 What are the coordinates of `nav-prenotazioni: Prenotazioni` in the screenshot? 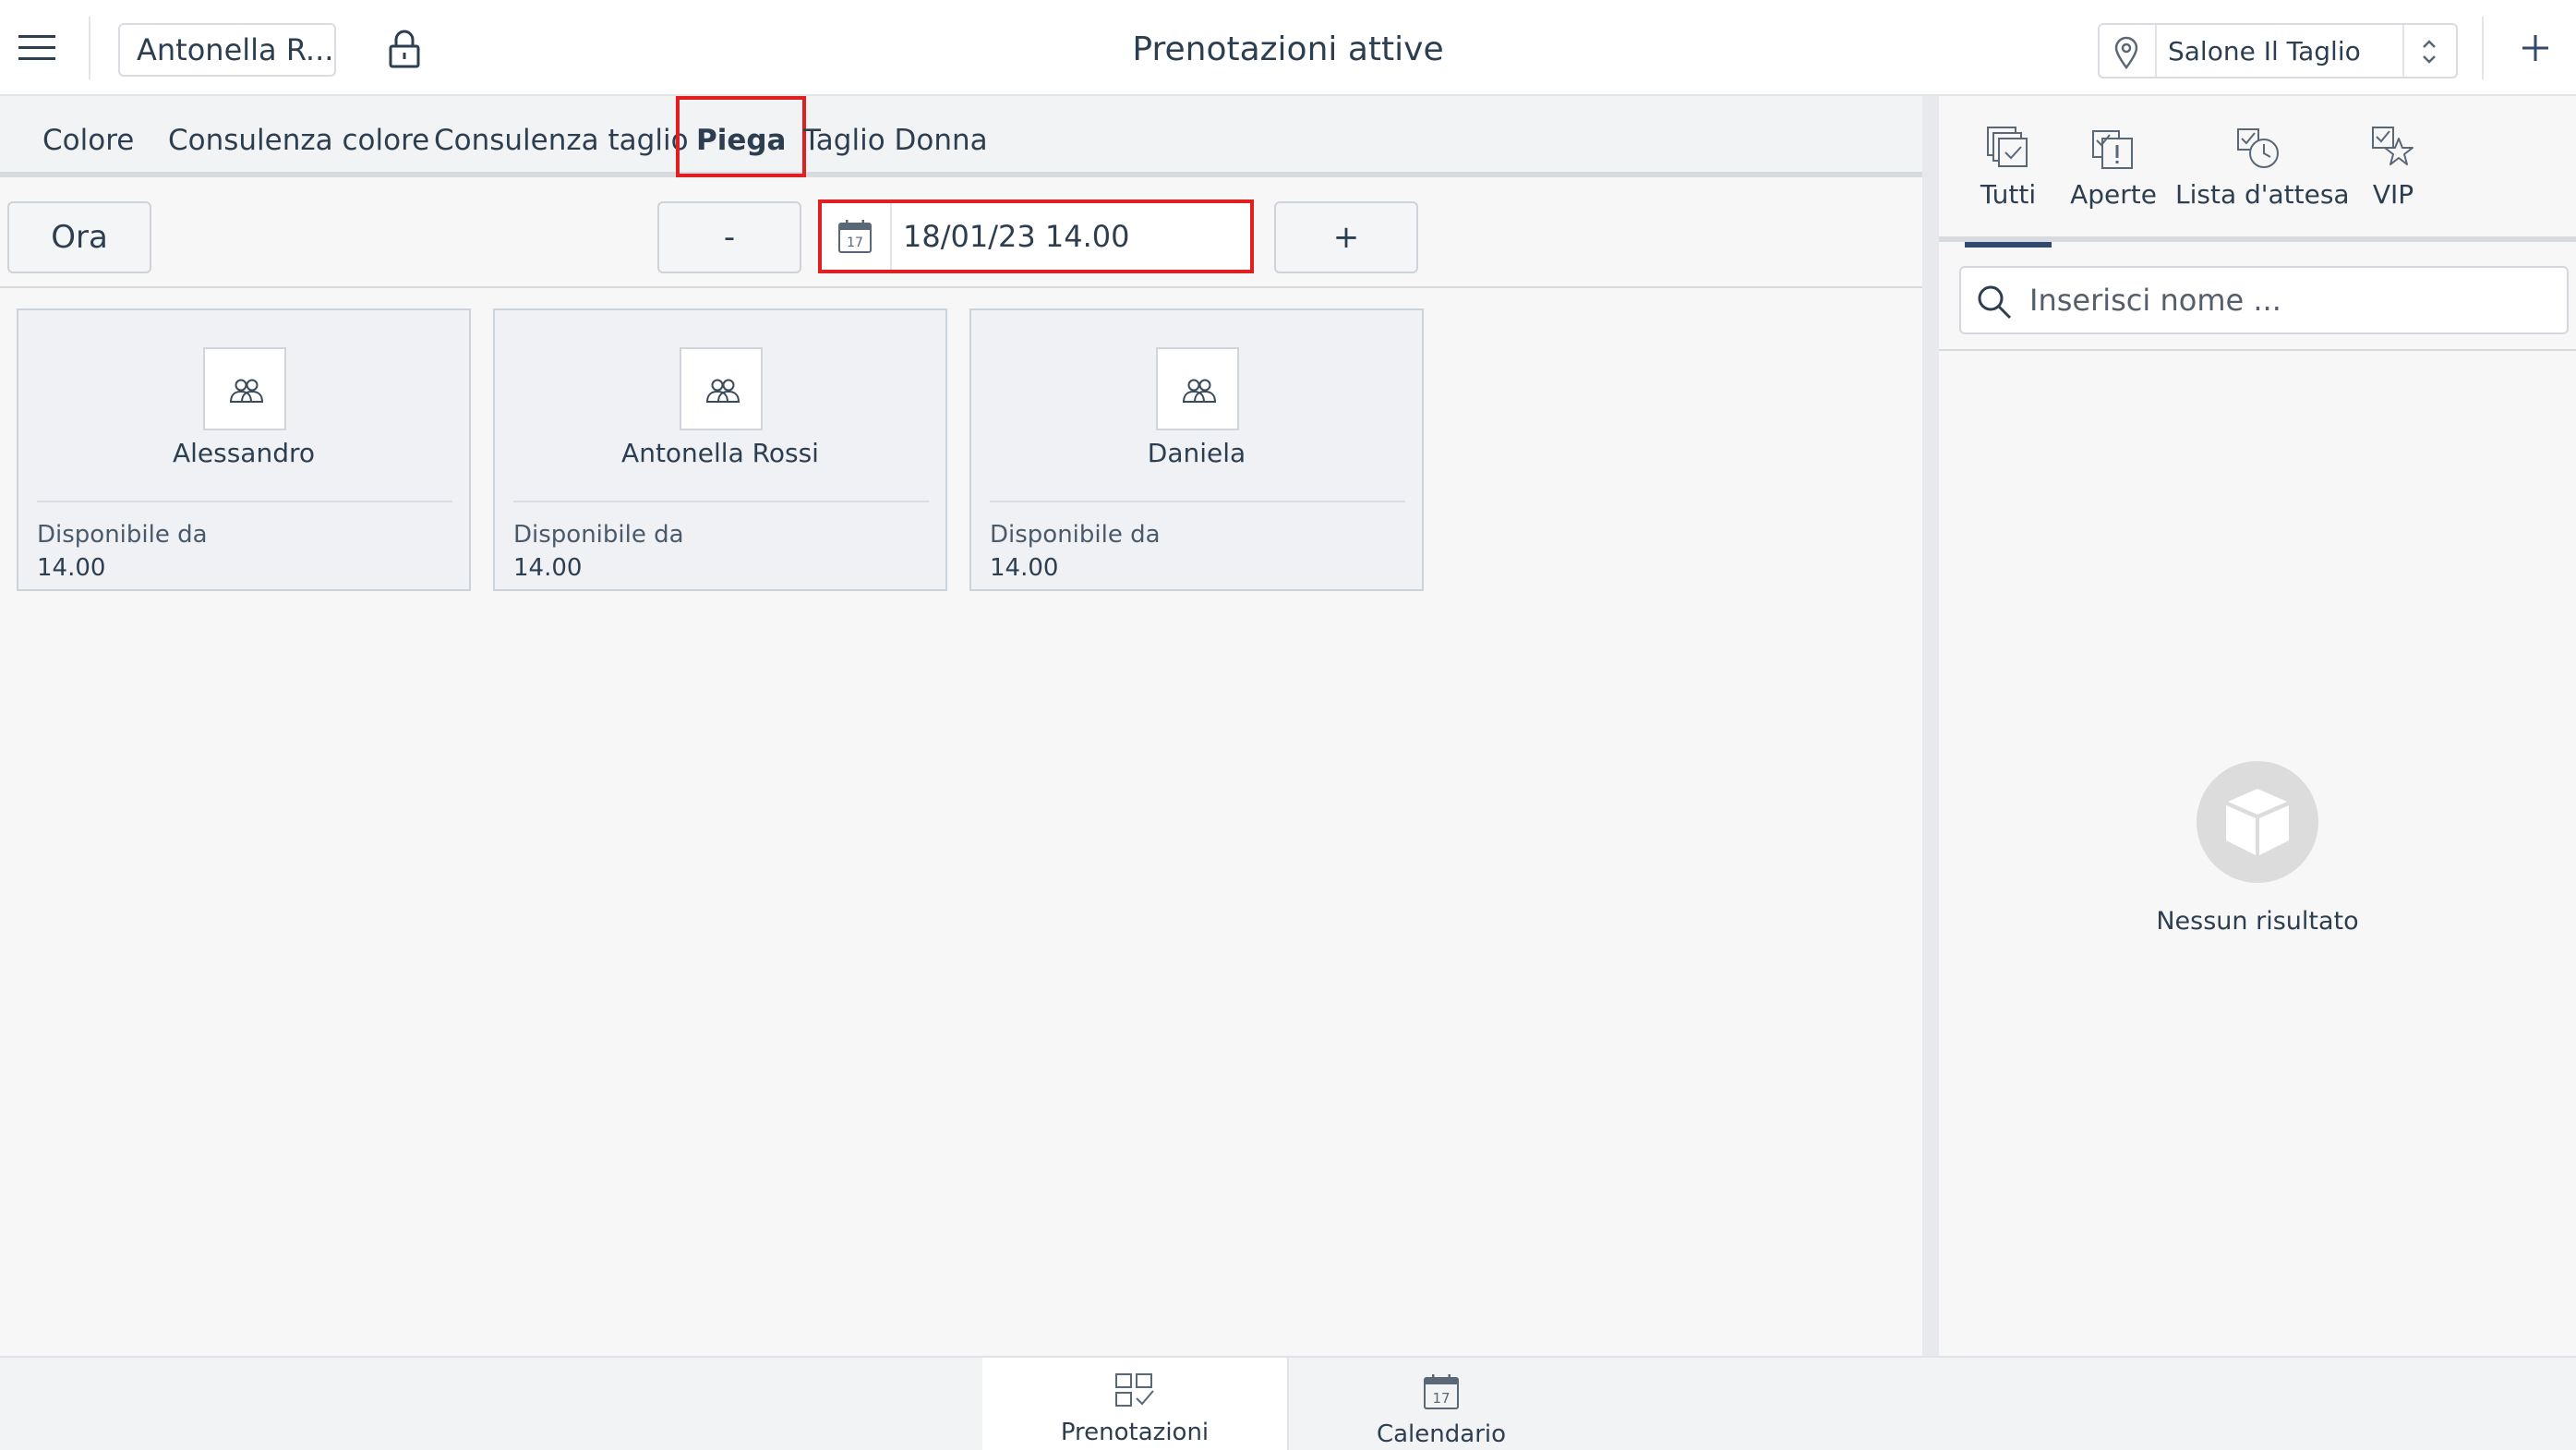 It's located at (1134, 1404).